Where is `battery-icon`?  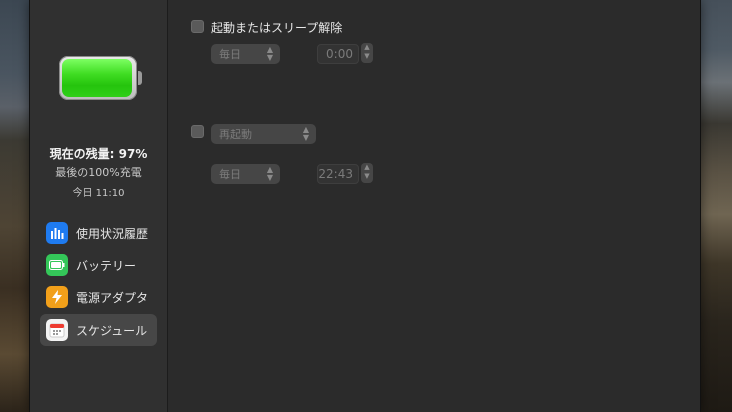
battery-icon is located at coordinates (57, 265).